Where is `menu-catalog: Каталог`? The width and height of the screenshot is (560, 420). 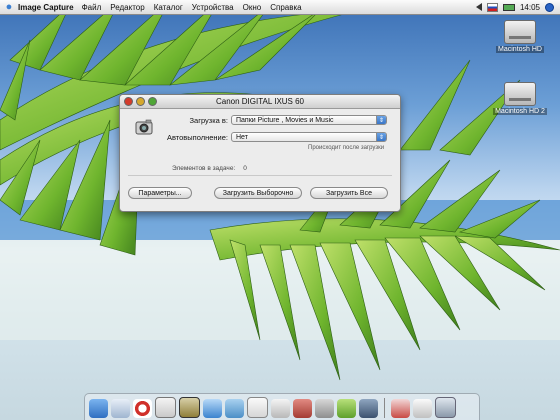
menu-catalog: Каталог is located at coordinates (168, 7).